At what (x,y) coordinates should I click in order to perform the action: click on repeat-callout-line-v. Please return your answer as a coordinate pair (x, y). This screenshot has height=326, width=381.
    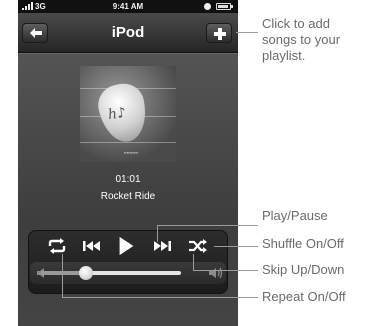
    Looking at the image, I should click on (62, 276).